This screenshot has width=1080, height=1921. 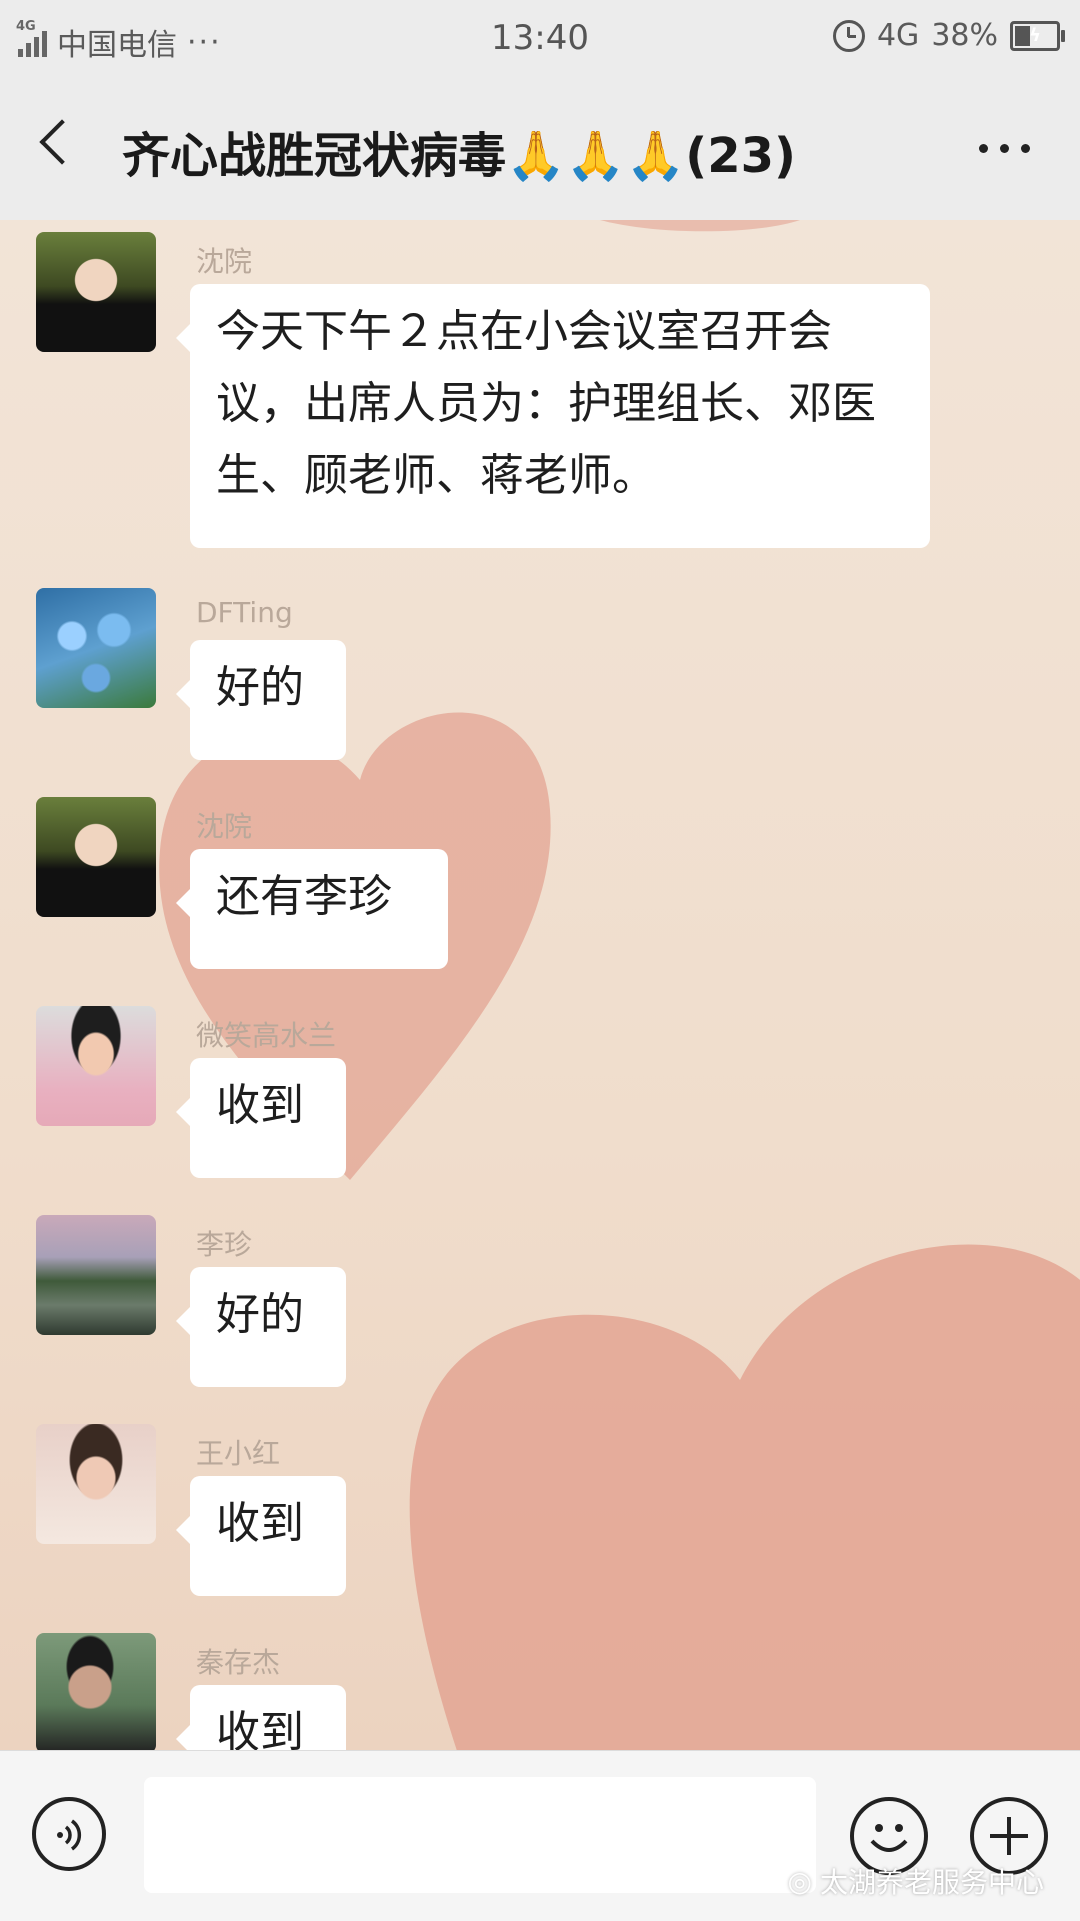 I want to click on heart-decoration-top, so click(x=700, y=230).